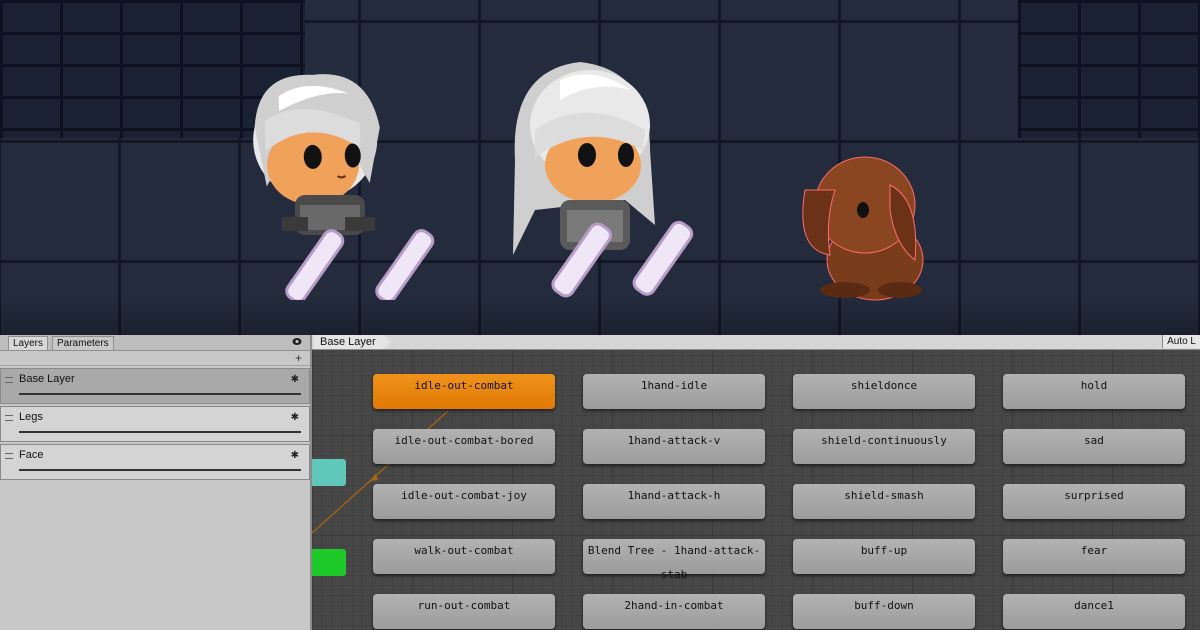 Image resolution: width=1200 pixels, height=630 pixels. I want to click on tab-parameters: Parameters, so click(83, 343).